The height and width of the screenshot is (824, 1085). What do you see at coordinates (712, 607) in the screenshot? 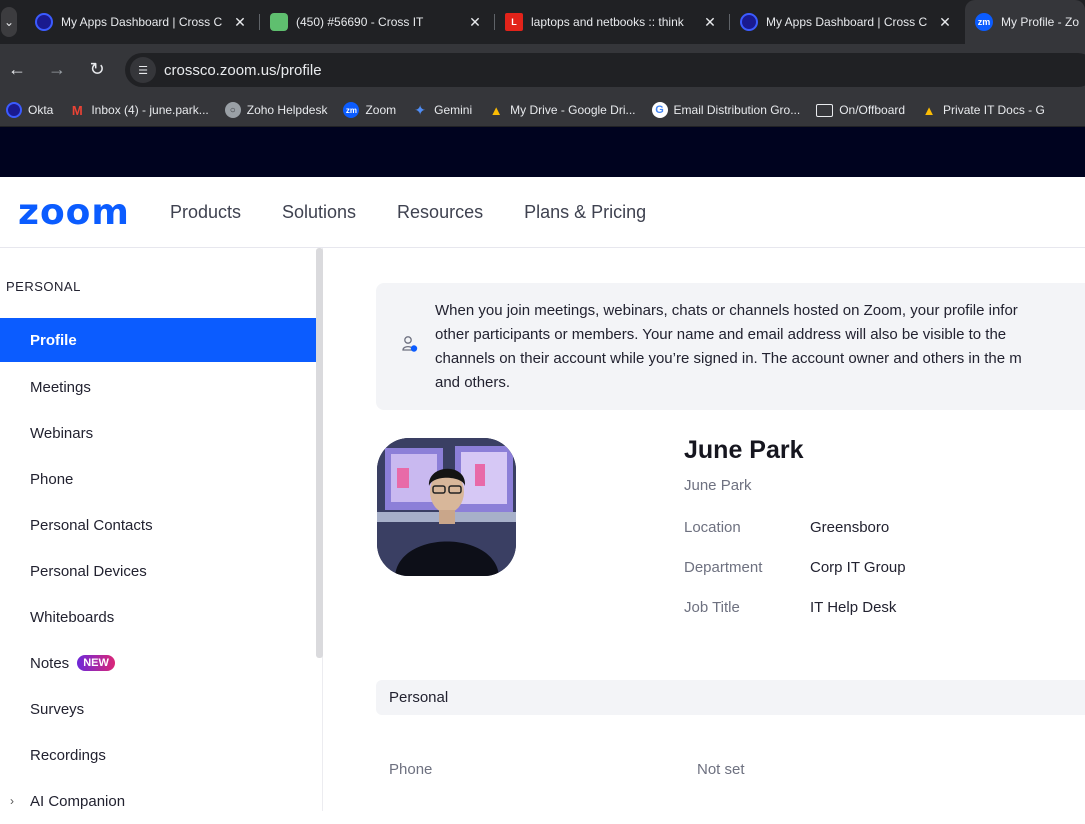
I see `job-title-label: Job Title` at bounding box center [712, 607].